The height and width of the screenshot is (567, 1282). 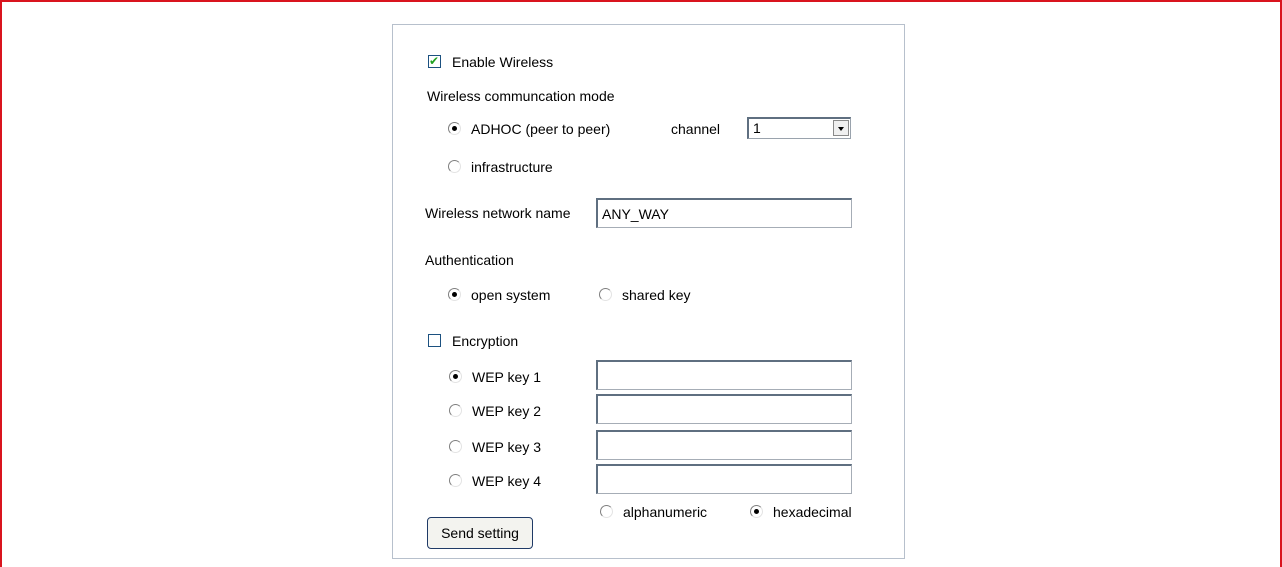 What do you see at coordinates (724, 409) in the screenshot?
I see `wep-key-2-input` at bounding box center [724, 409].